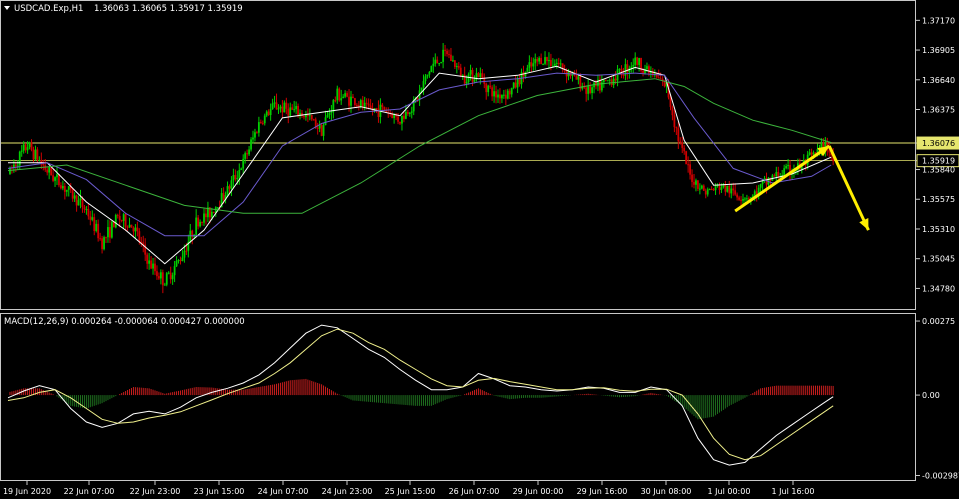 This screenshot has height=499, width=959. Describe the element at coordinates (347, 491) in the screenshot. I see `time-tick-label: 24 Jun 23:00` at that location.